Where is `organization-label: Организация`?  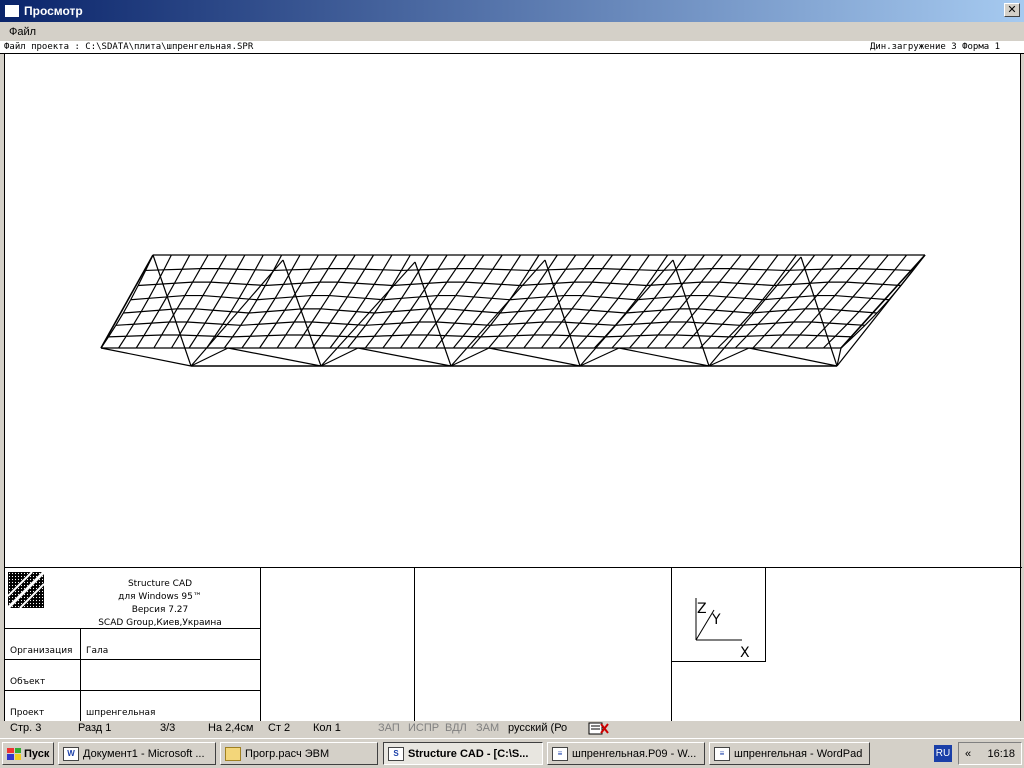 organization-label: Организация is located at coordinates (41, 651).